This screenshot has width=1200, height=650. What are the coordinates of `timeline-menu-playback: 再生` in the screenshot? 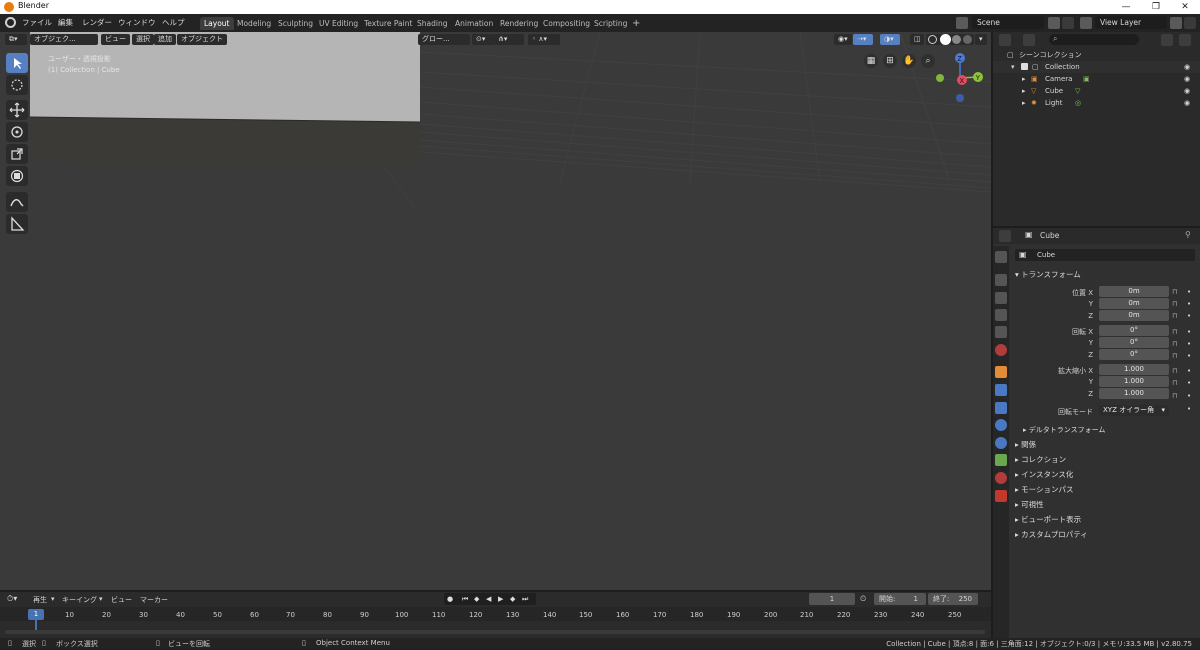 It's located at (40, 600).